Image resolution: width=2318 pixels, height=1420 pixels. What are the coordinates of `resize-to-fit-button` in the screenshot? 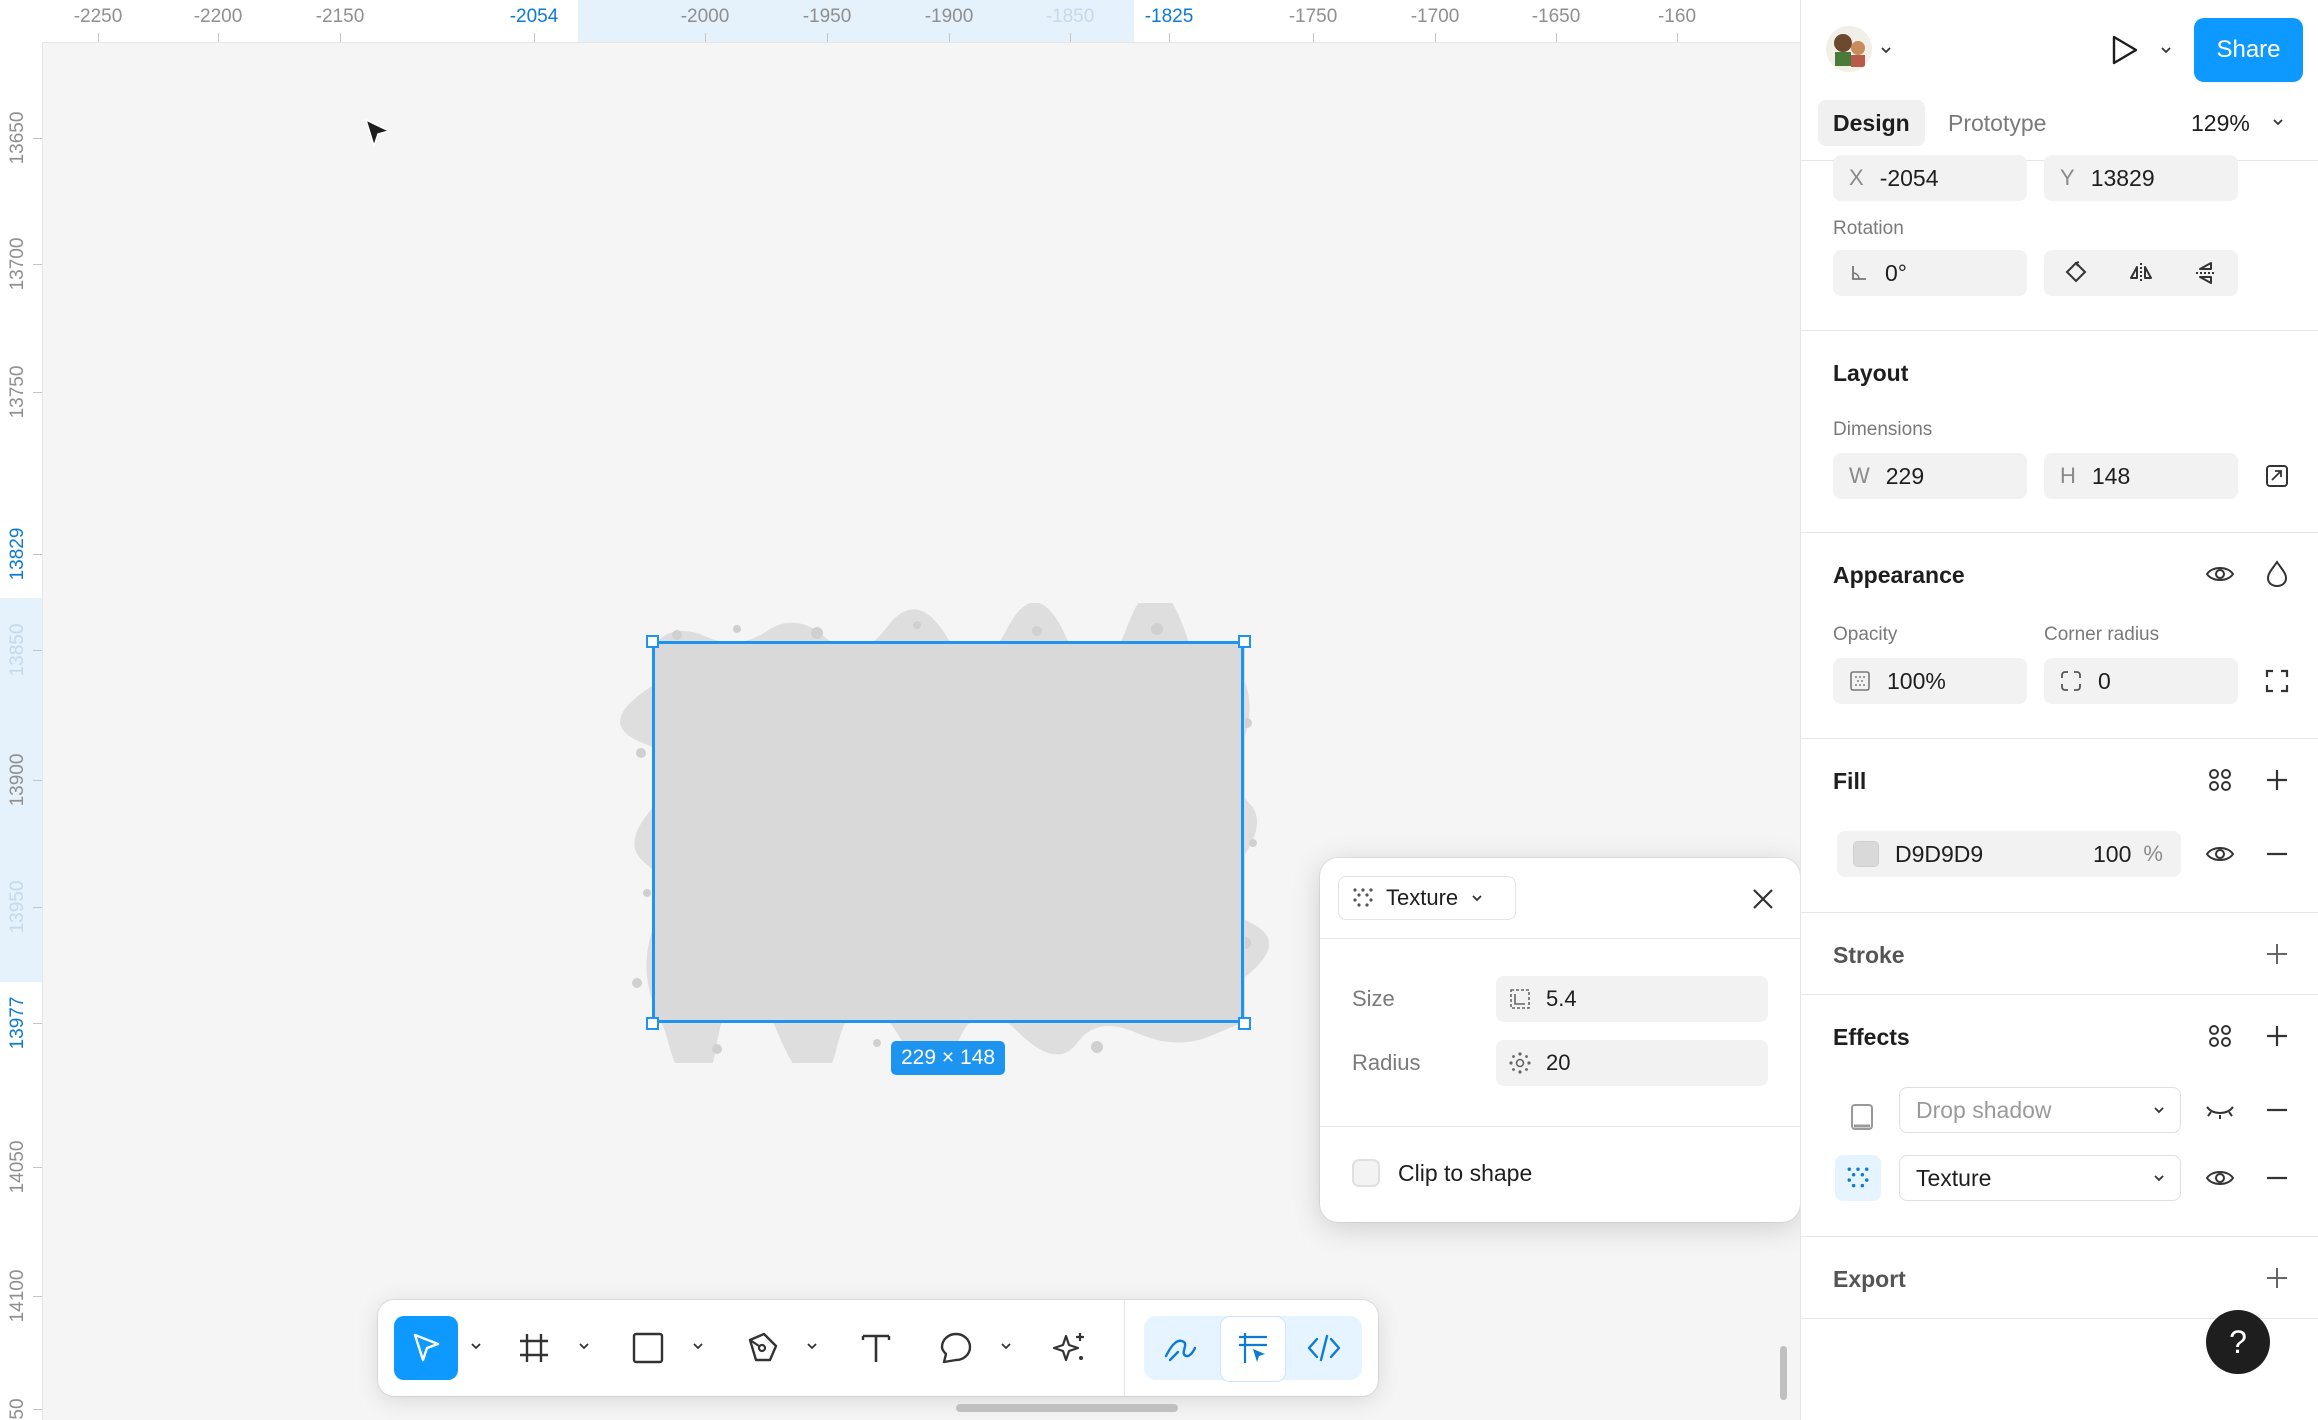 It's located at (2277, 476).